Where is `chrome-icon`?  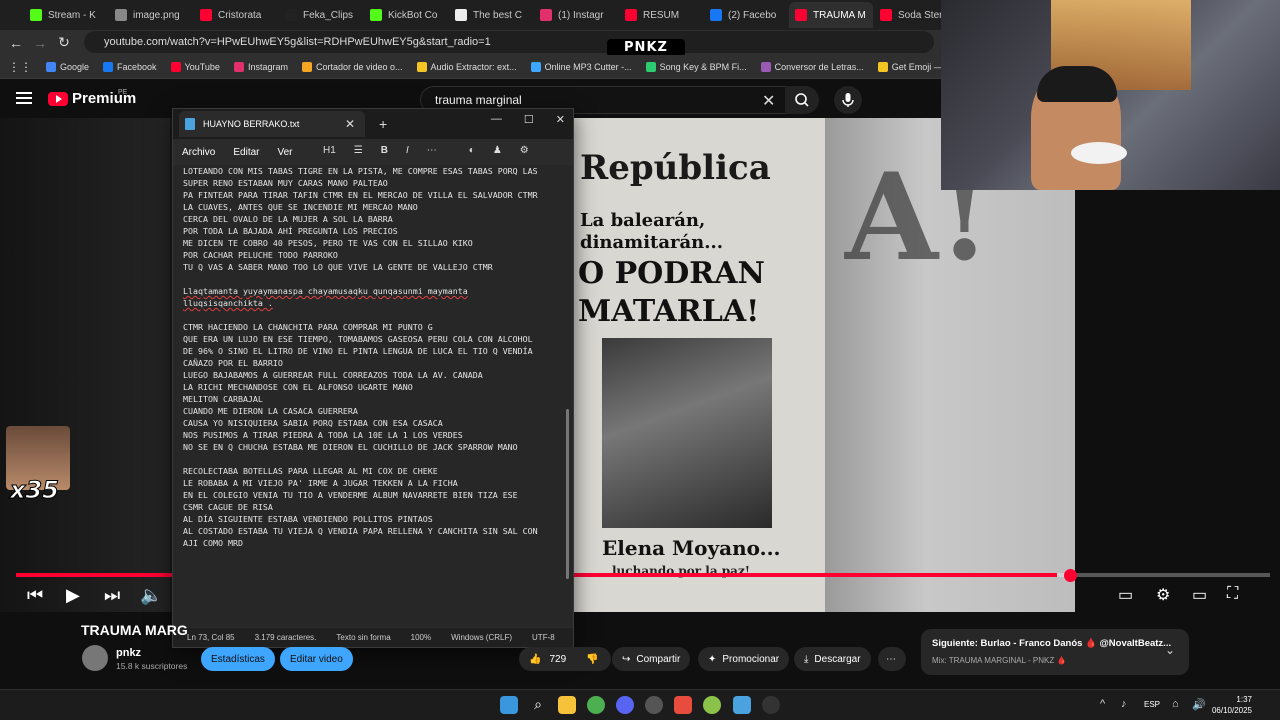 chrome-icon is located at coordinates (596, 705).